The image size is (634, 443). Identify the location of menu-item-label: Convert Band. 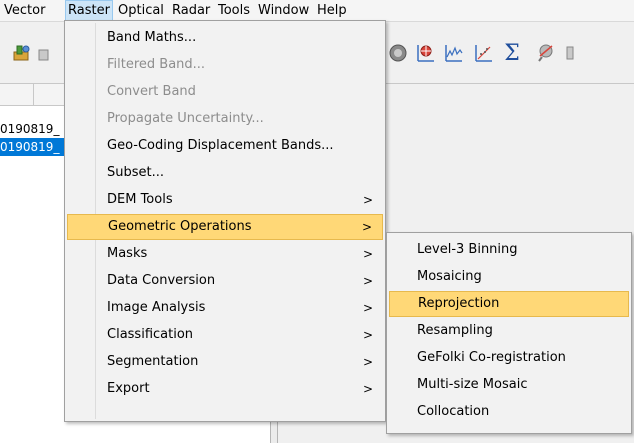
(151, 91).